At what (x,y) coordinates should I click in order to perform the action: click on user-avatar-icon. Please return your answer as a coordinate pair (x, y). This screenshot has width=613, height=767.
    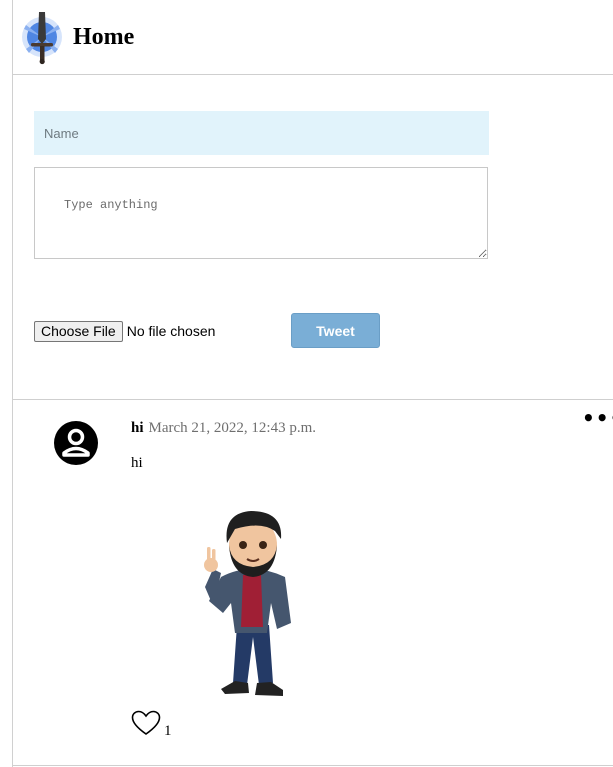
    Looking at the image, I should click on (76, 443).